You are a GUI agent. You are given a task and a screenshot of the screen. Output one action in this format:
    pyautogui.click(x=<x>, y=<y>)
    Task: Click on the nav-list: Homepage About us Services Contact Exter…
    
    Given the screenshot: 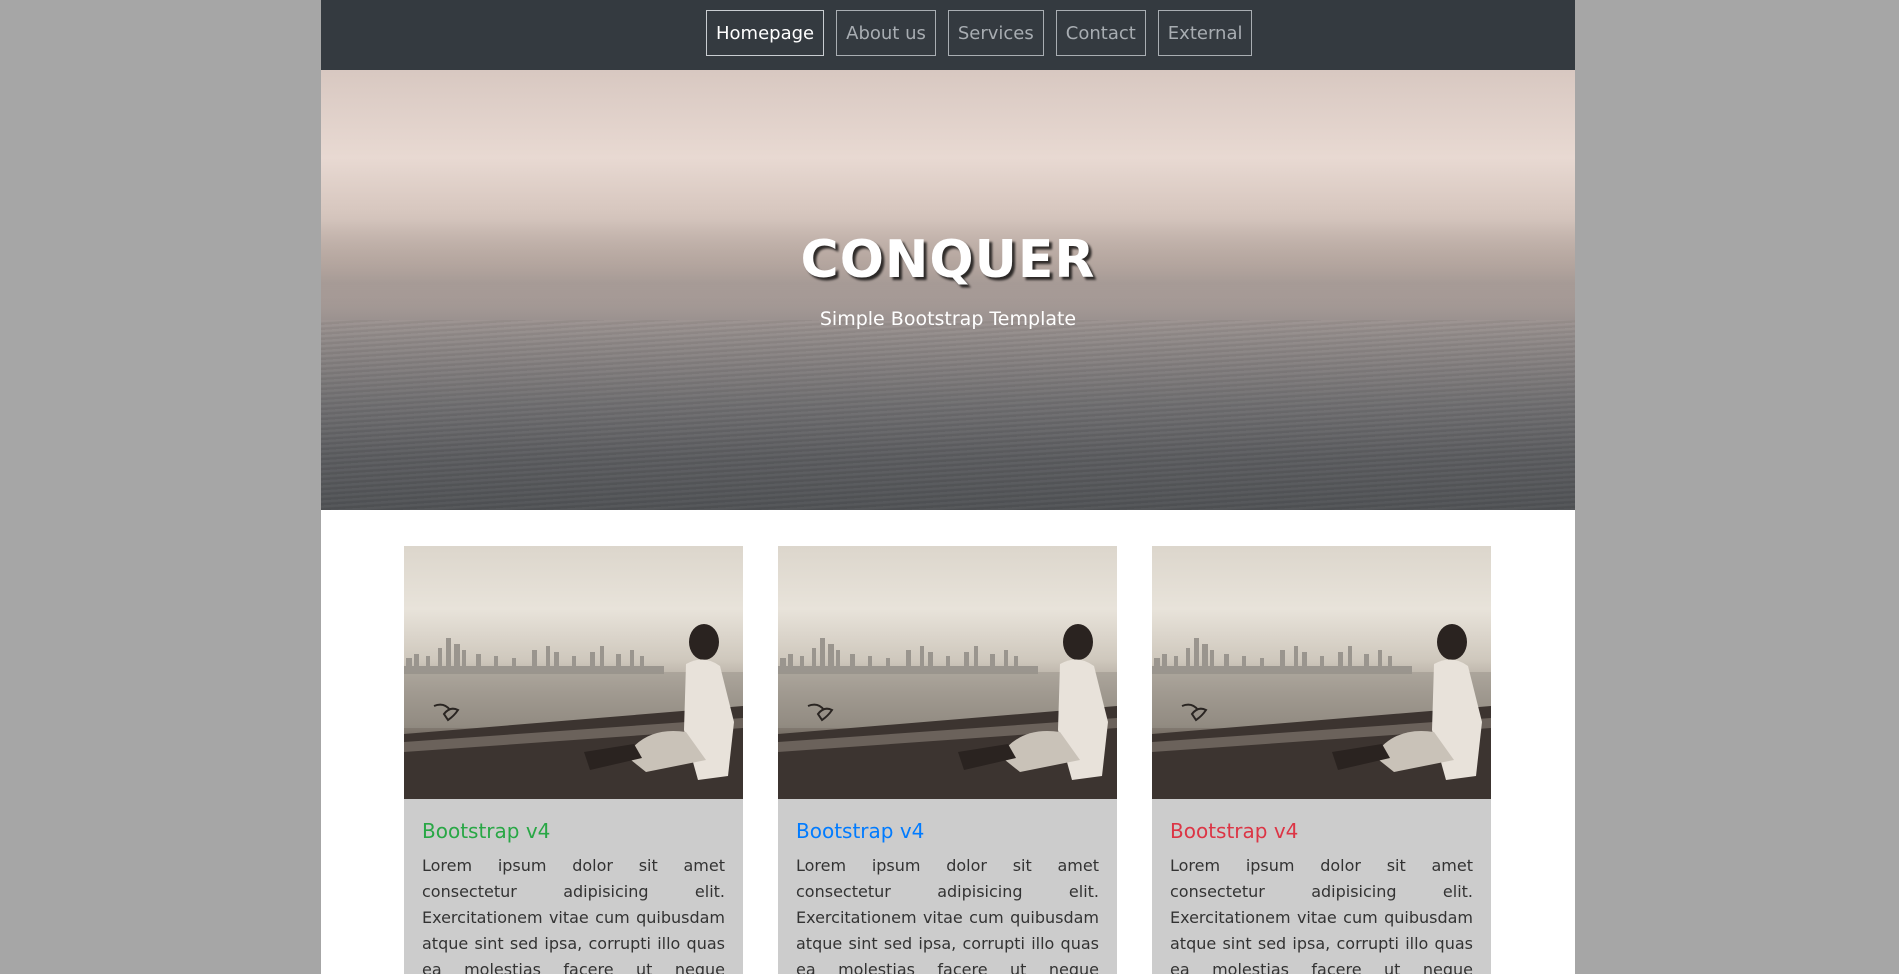 What is the action you would take?
    pyautogui.click(x=979, y=33)
    